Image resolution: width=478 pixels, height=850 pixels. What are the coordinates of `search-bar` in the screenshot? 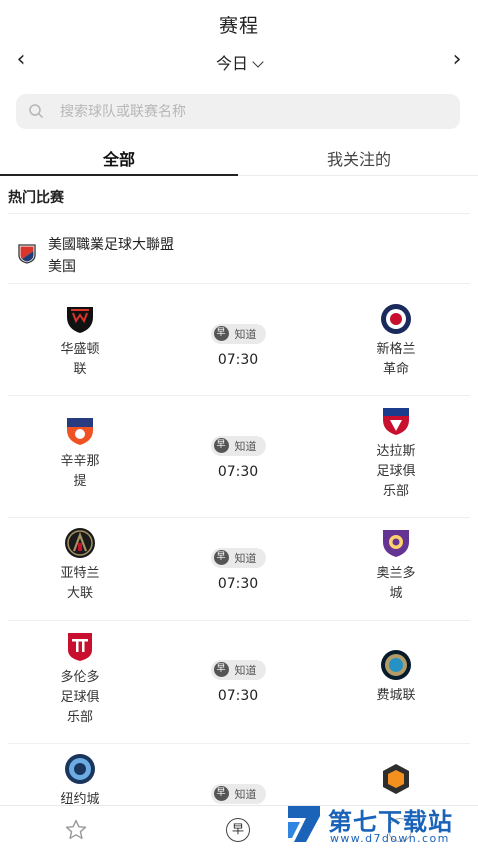 It's located at (238, 111).